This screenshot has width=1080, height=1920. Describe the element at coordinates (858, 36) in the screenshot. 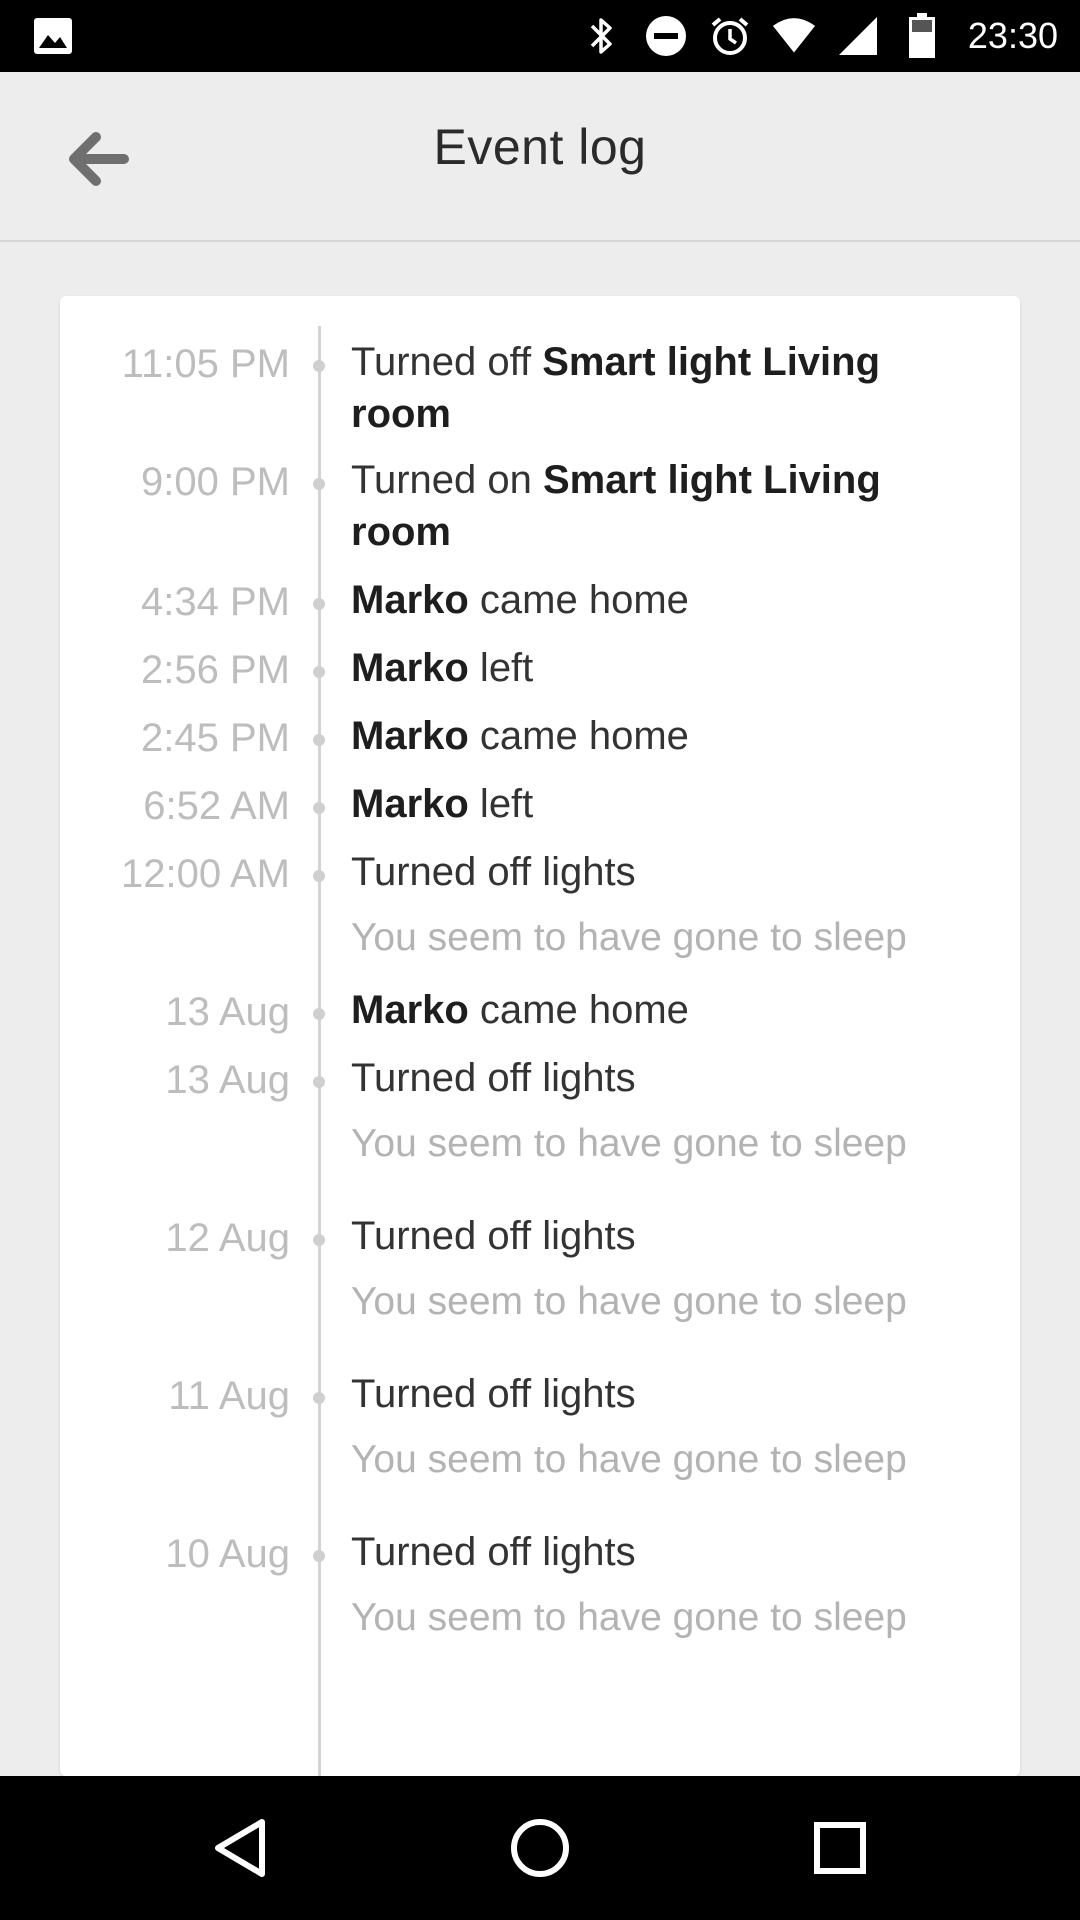

I see `signal-icon` at that location.